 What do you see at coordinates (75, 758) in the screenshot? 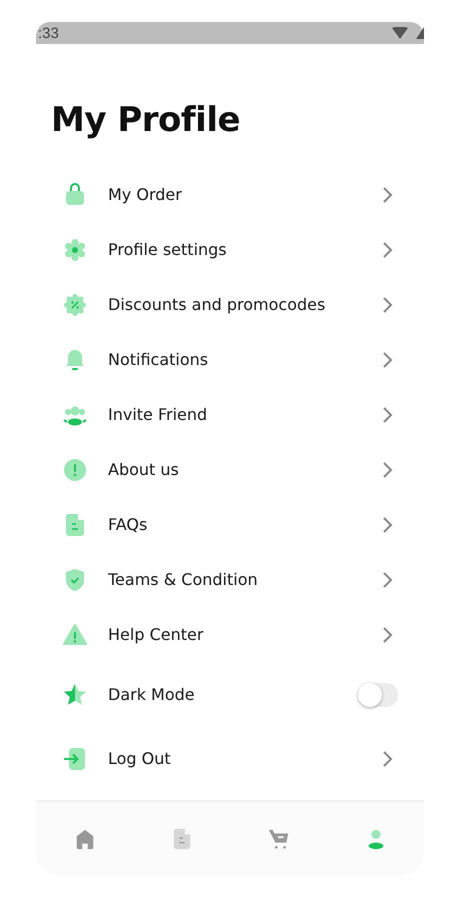
I see `logout-icon` at bounding box center [75, 758].